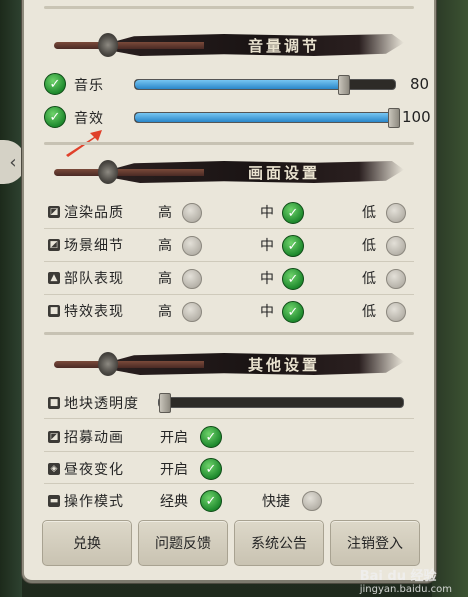  What do you see at coordinates (396, 279) in the screenshot?
I see `troop-display-low-radio` at bounding box center [396, 279].